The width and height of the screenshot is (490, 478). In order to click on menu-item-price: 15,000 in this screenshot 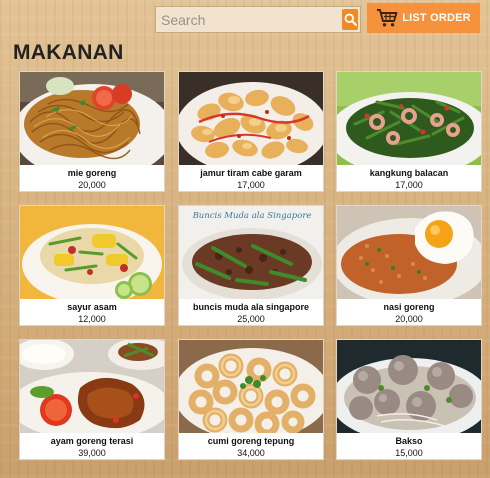, I will do `click(409, 453)`.